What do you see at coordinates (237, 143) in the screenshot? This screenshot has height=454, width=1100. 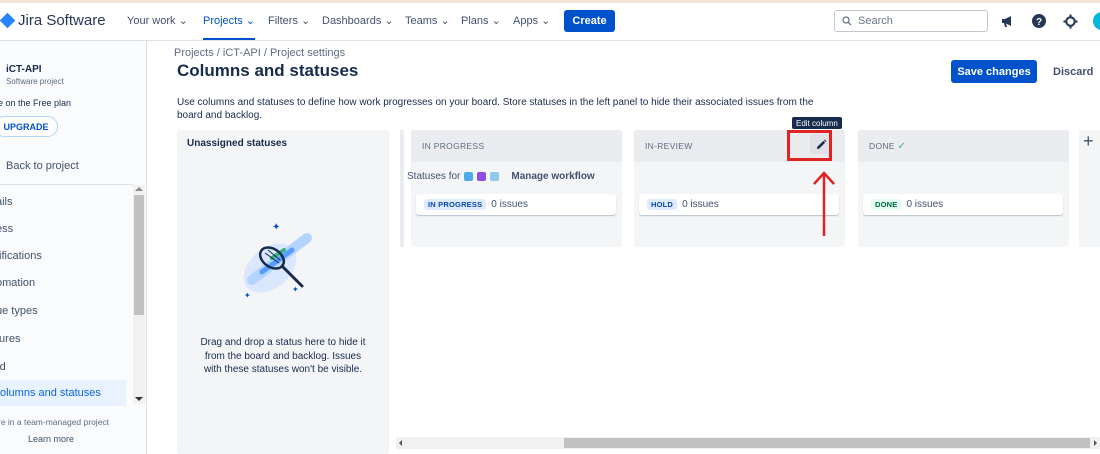 I see `unassigned-title: Unassigned statuses` at bounding box center [237, 143].